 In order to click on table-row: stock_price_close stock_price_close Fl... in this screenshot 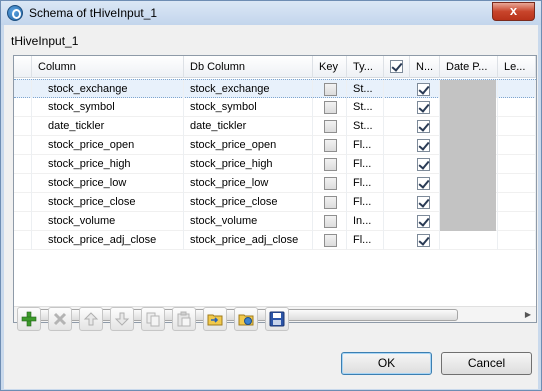, I will do `click(275, 202)`.